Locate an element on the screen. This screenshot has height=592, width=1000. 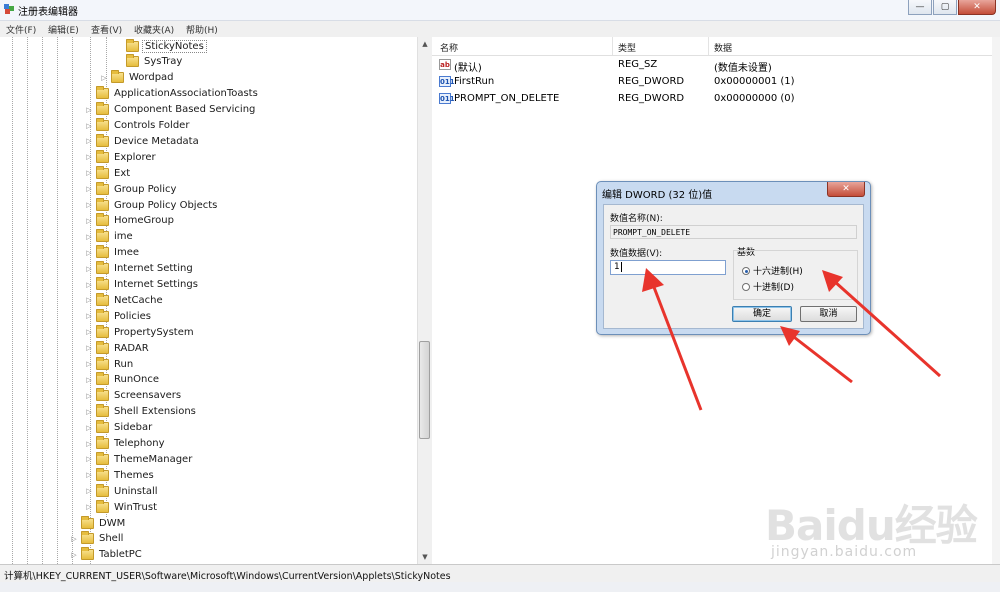
maximize-button: ▢ is located at coordinates (945, 7).